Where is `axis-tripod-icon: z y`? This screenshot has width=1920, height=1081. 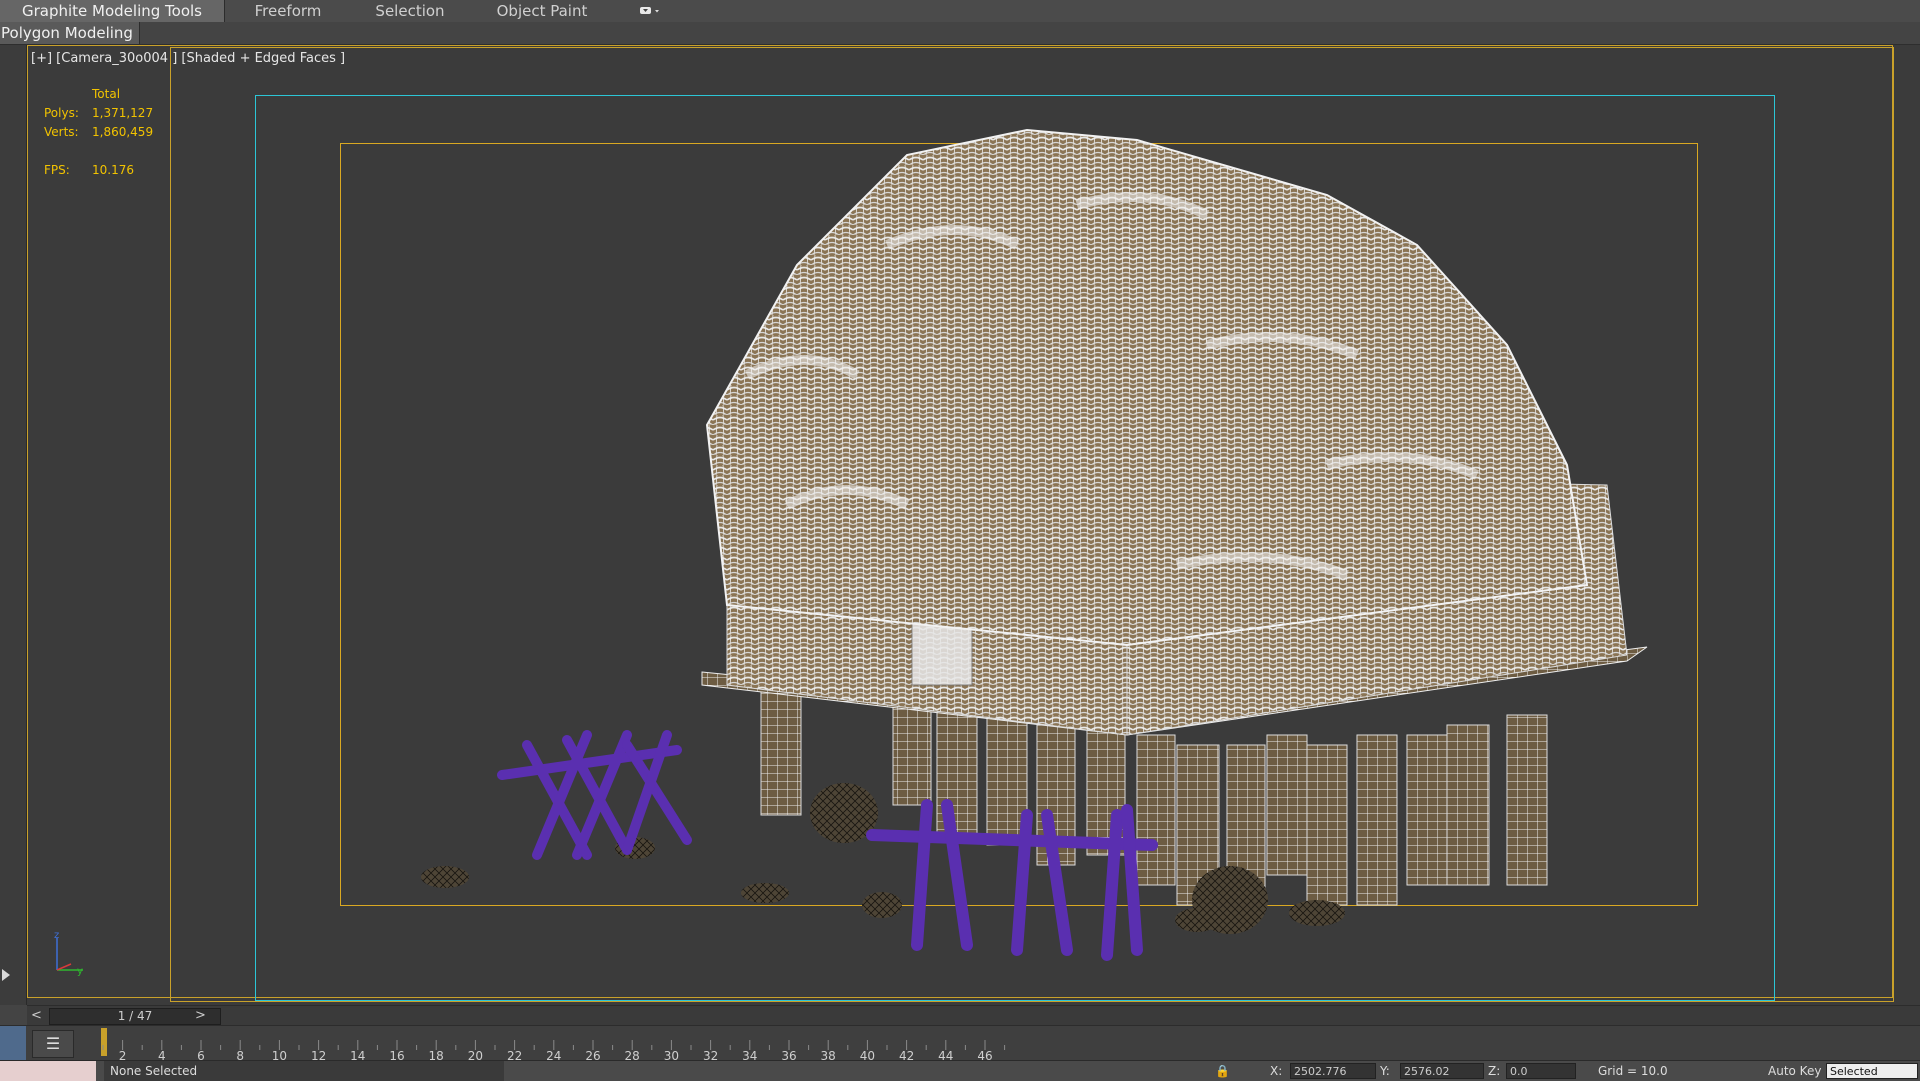
axis-tripod-icon: z y is located at coordinates (68, 953).